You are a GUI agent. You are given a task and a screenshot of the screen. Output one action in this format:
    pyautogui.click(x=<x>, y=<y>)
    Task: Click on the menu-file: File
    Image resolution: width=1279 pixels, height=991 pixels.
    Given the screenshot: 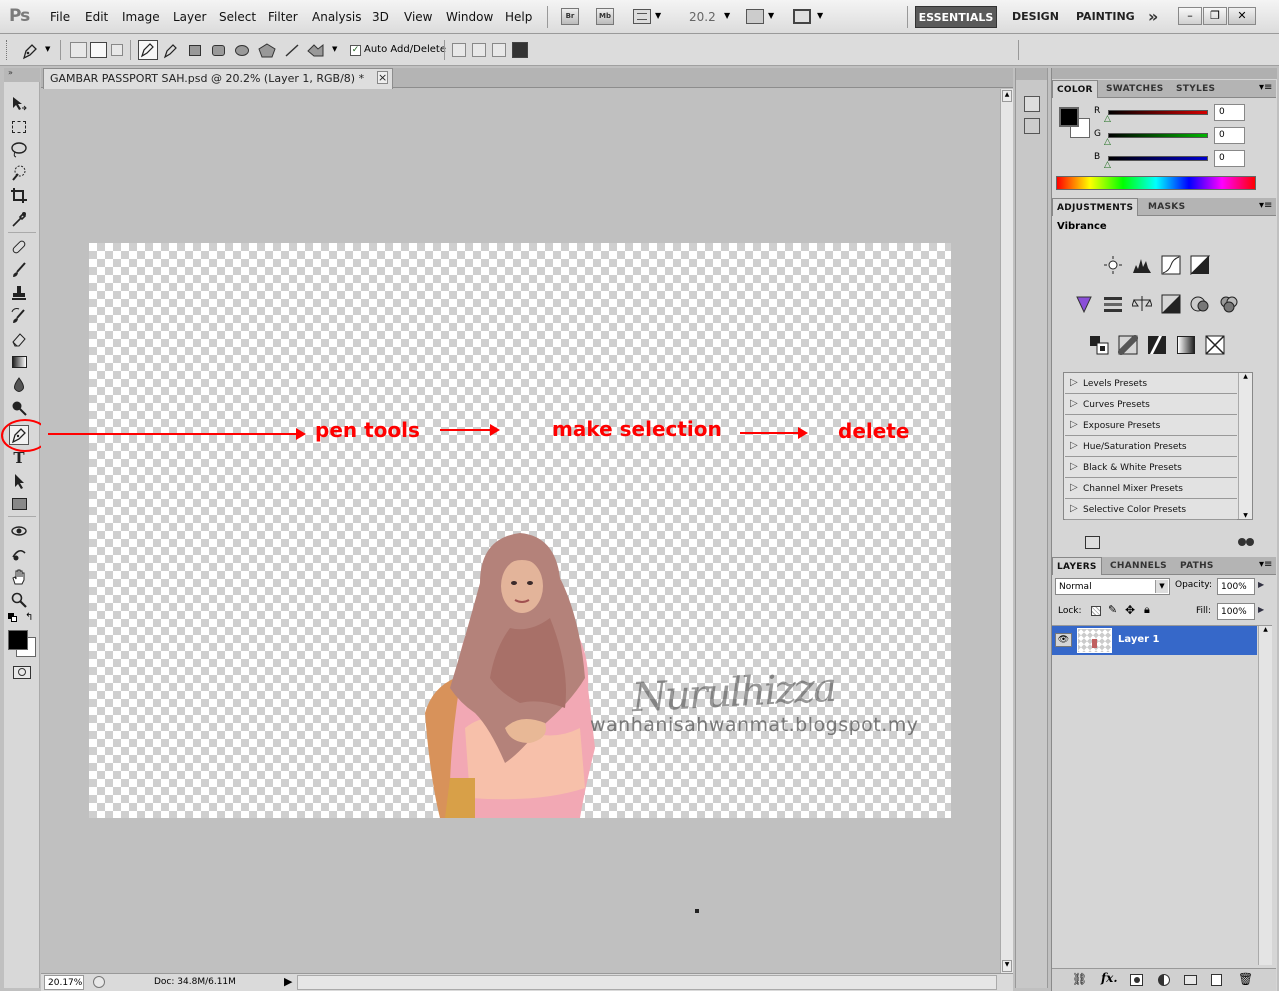 What is the action you would take?
    pyautogui.click(x=60, y=17)
    